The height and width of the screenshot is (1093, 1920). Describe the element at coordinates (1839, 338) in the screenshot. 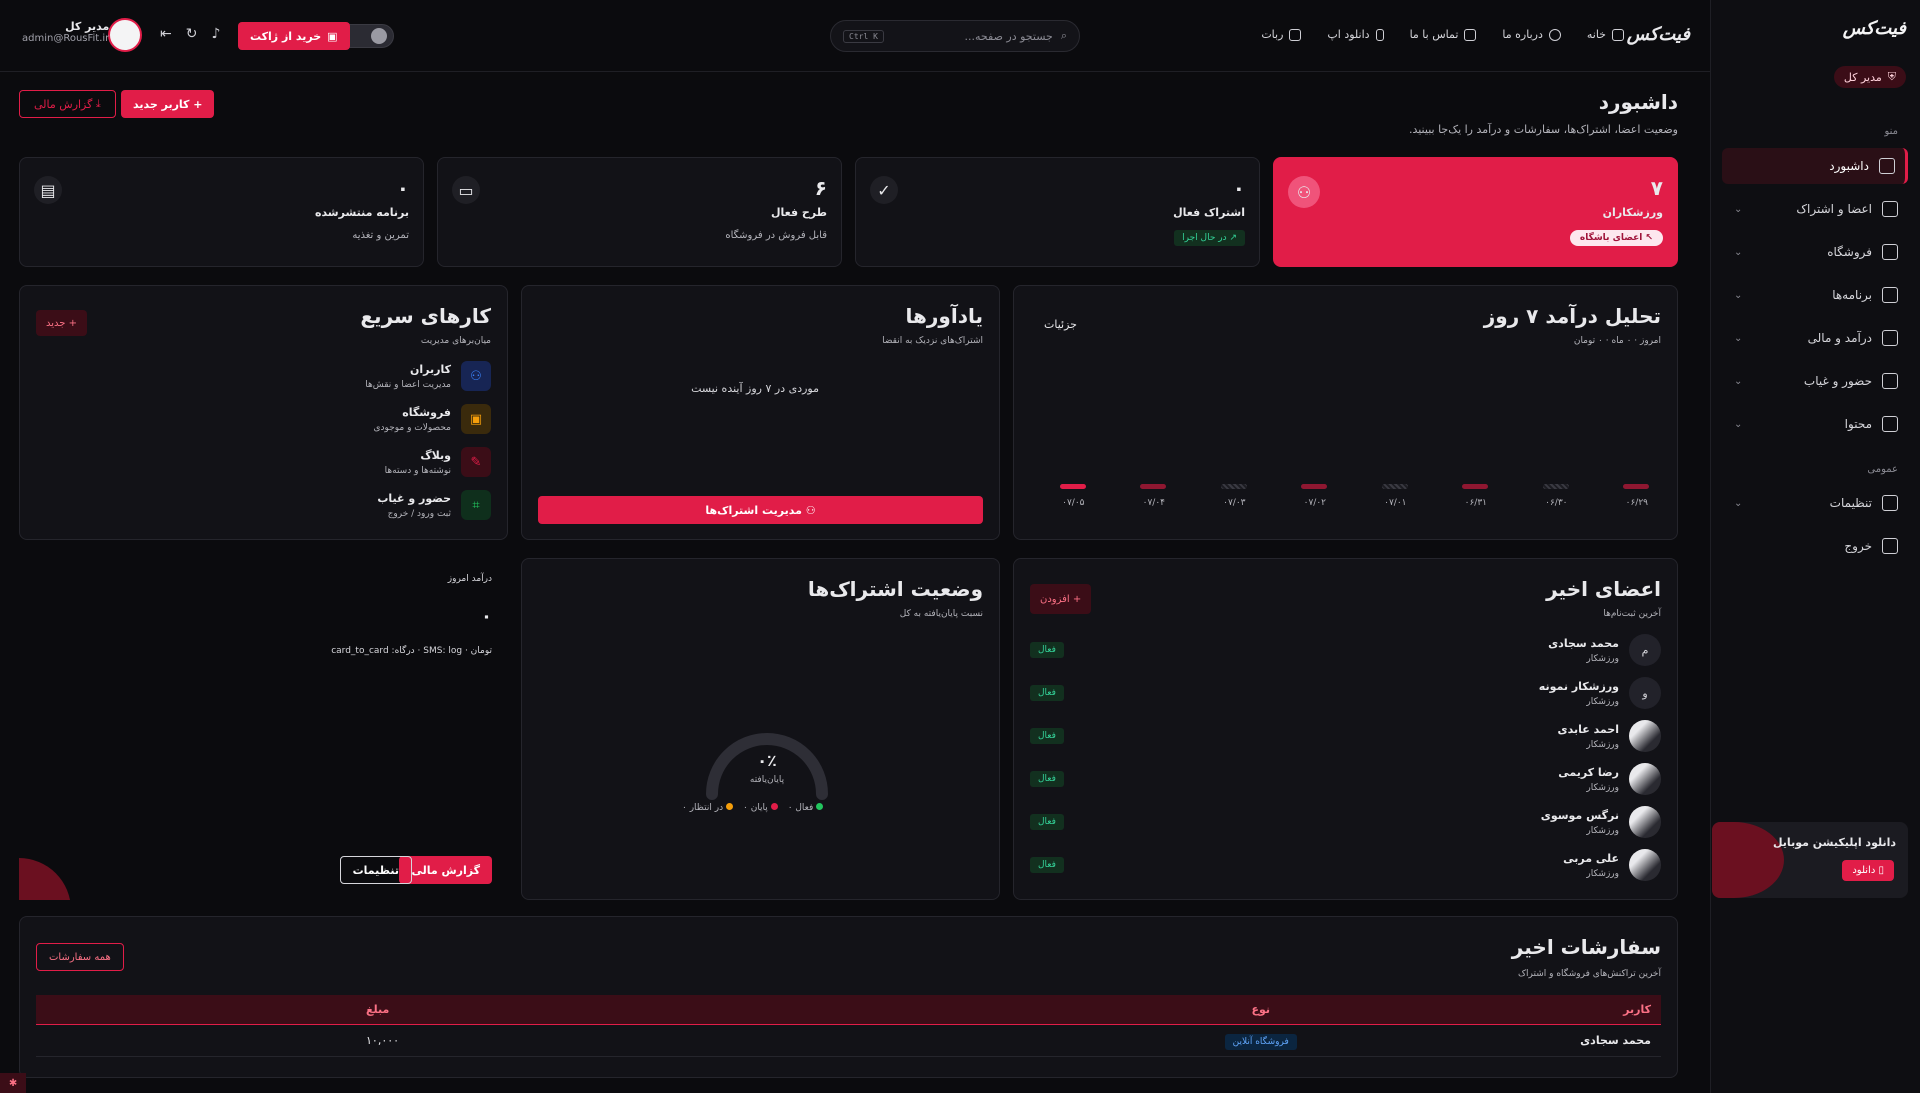

I see `sidebar-item-label: درآمد و مالی` at that location.